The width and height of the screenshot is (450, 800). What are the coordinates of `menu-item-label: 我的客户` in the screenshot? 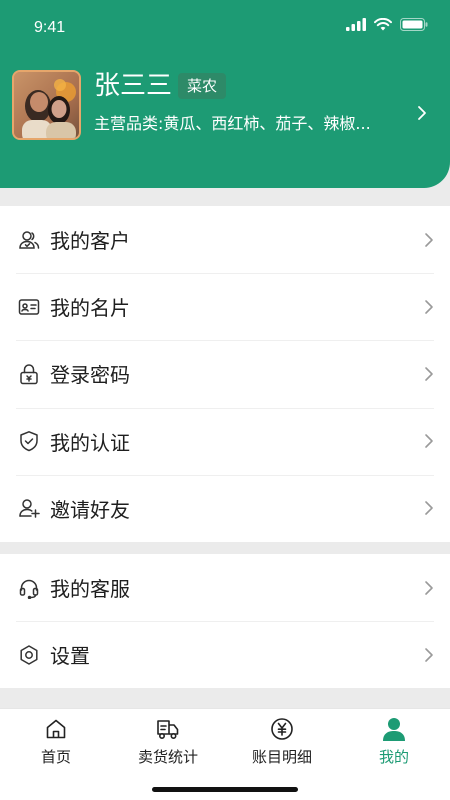 It's located at (90, 241).